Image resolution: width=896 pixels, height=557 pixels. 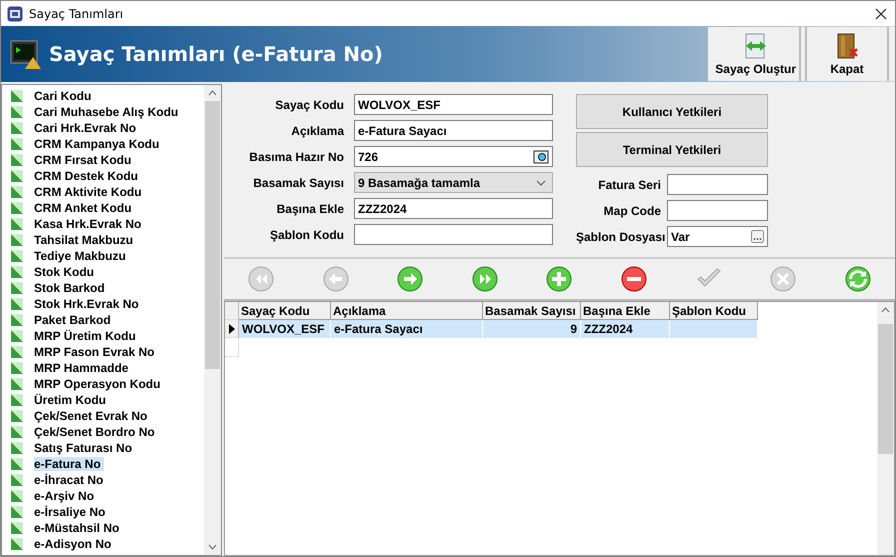 What do you see at coordinates (103, 336) in the screenshot?
I see `sidebar-item: MRP Üretim Kodu` at bounding box center [103, 336].